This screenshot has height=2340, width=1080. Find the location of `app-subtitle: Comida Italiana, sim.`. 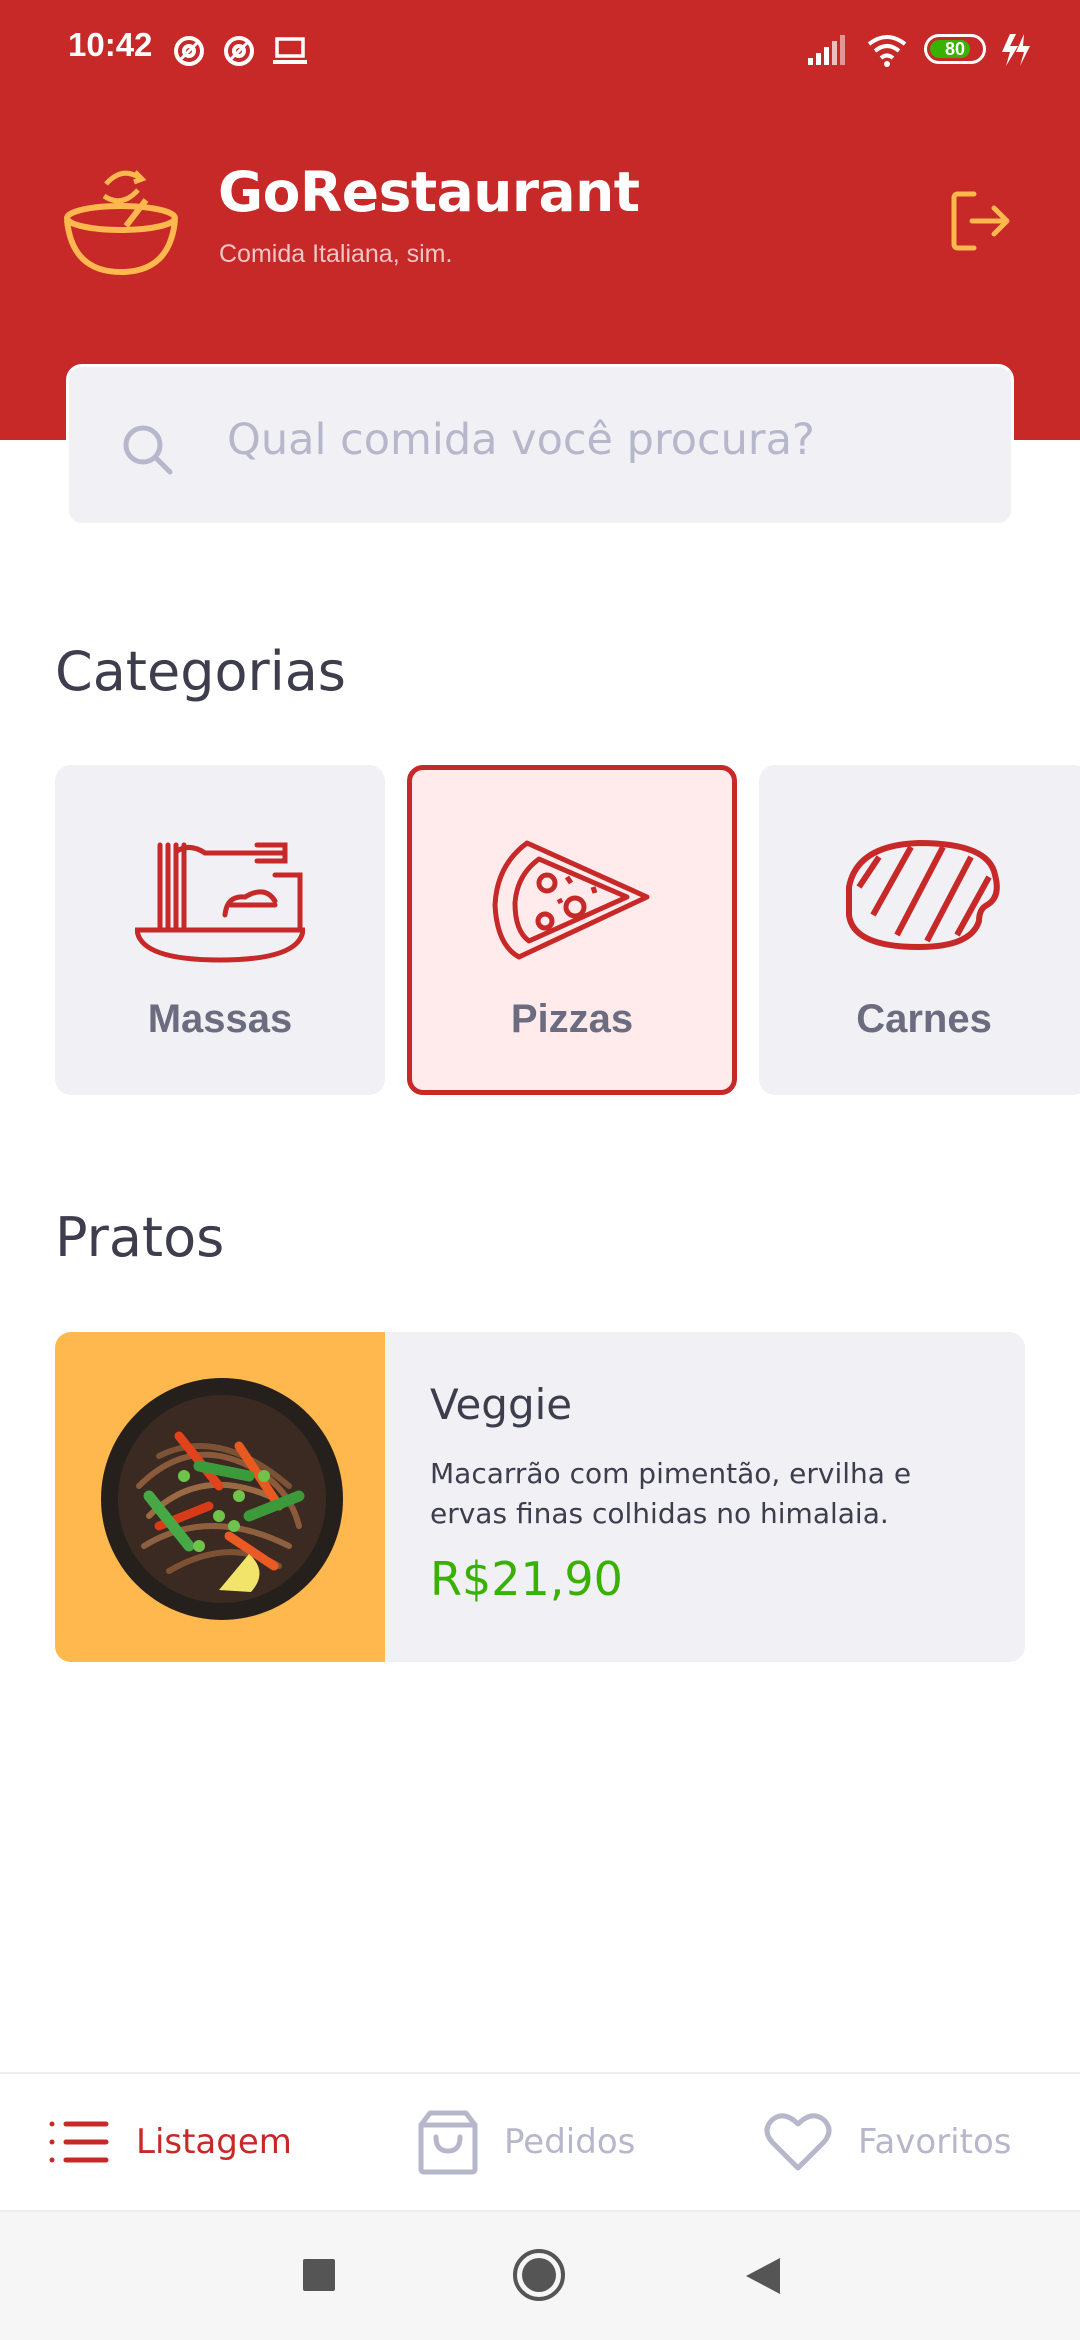

app-subtitle: Comida Italiana, sim. is located at coordinates (336, 254).